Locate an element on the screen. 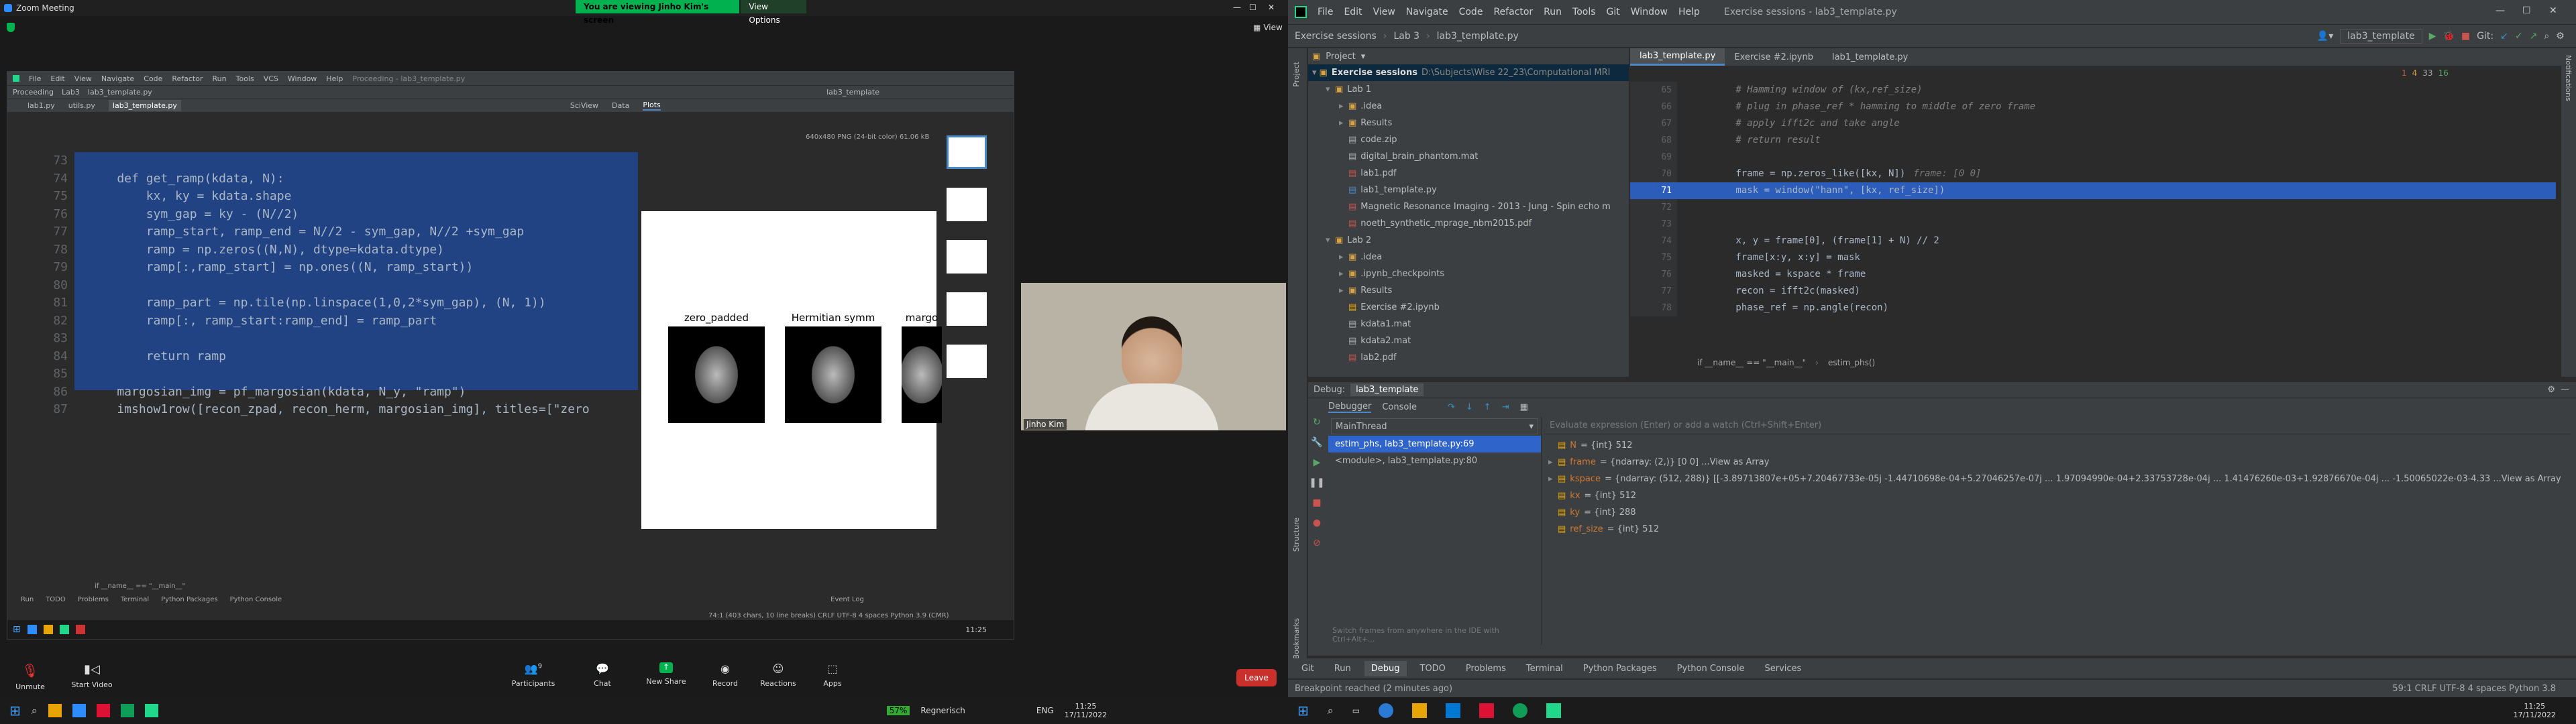 The width and height of the screenshot is (2576, 724). bottom-tab-services: Services is located at coordinates (1783, 668).